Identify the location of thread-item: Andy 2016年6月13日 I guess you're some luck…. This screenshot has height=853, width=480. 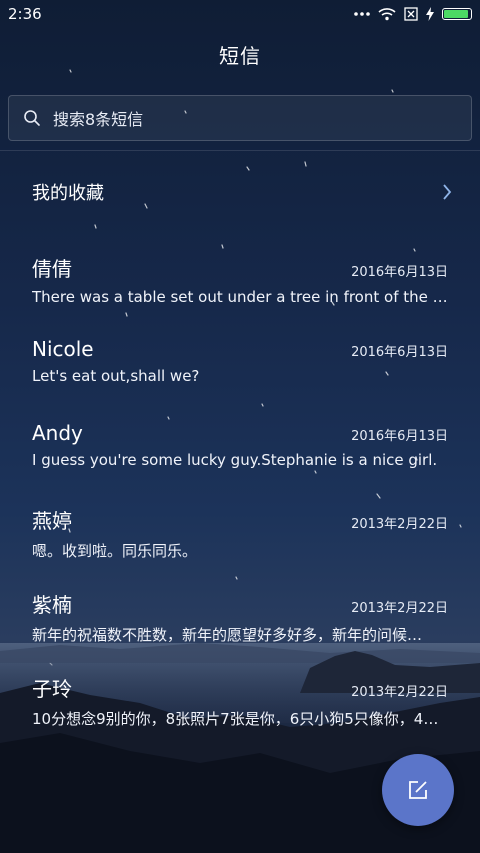
(240, 451).